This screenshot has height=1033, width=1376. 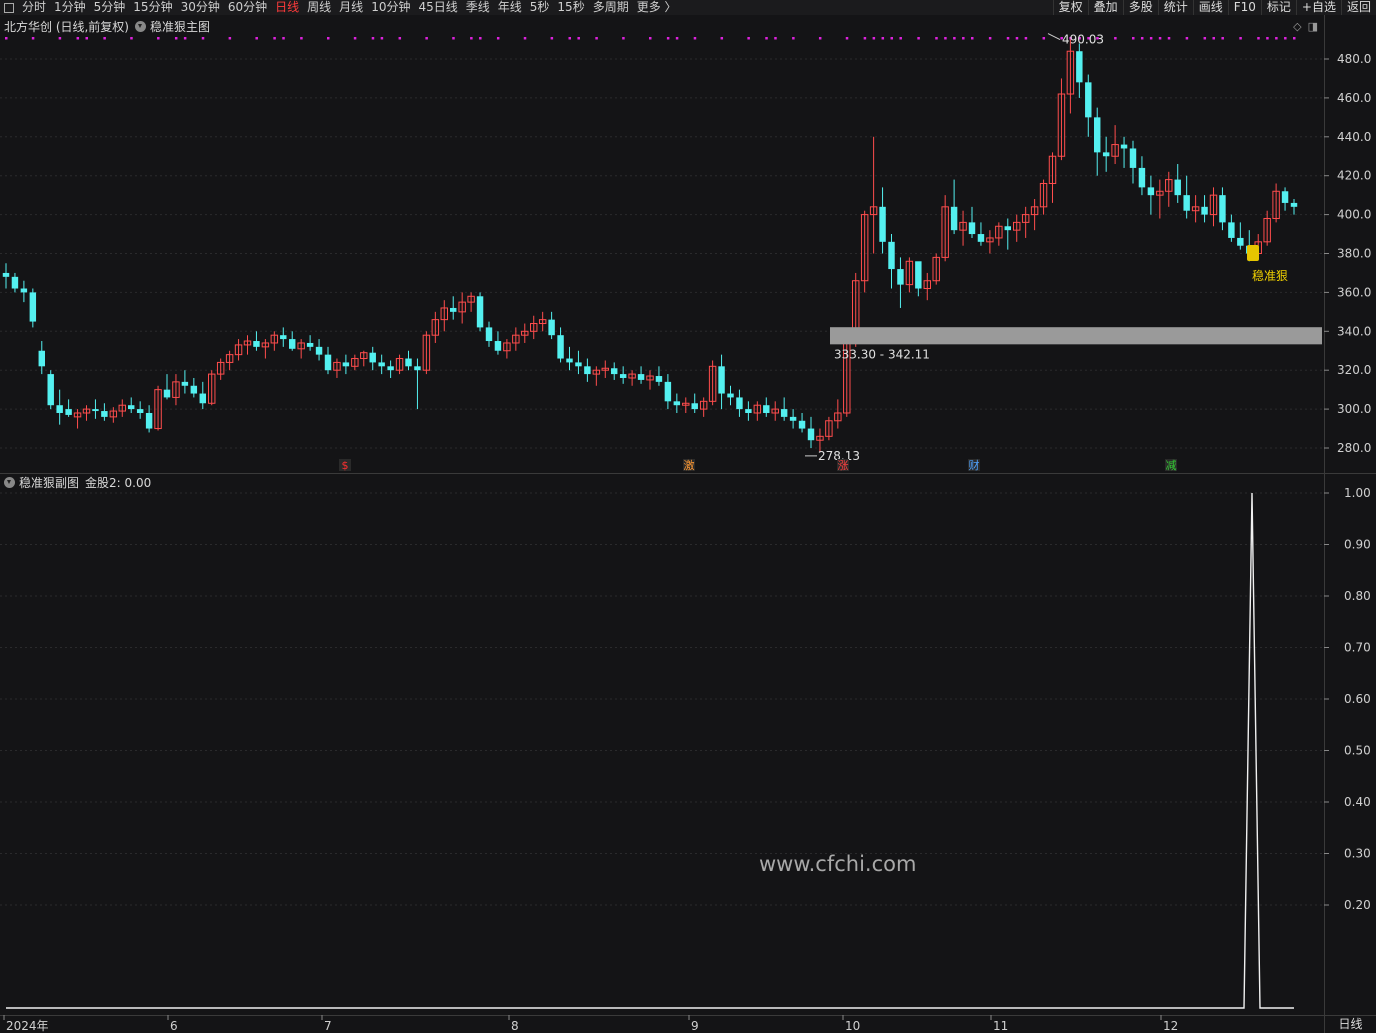 I want to click on toolbar-button: 画线, so click(x=1210, y=7).